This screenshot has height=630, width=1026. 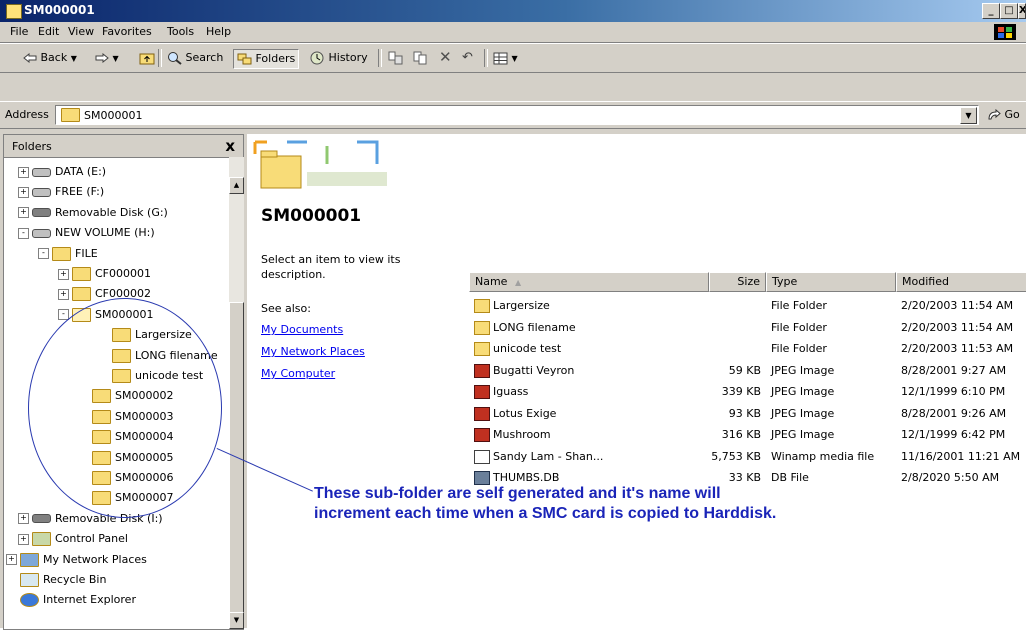 I want to click on minimize-button: _, so click(x=991, y=11).